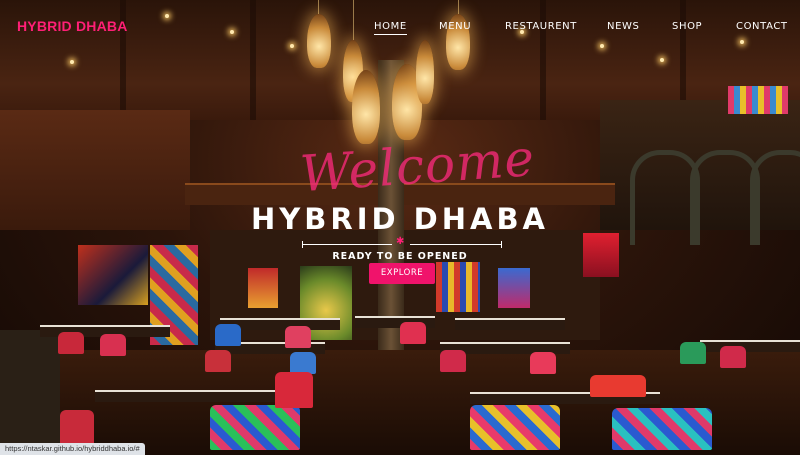 The image size is (800, 455). I want to click on nav-home: HOME, so click(390, 28).